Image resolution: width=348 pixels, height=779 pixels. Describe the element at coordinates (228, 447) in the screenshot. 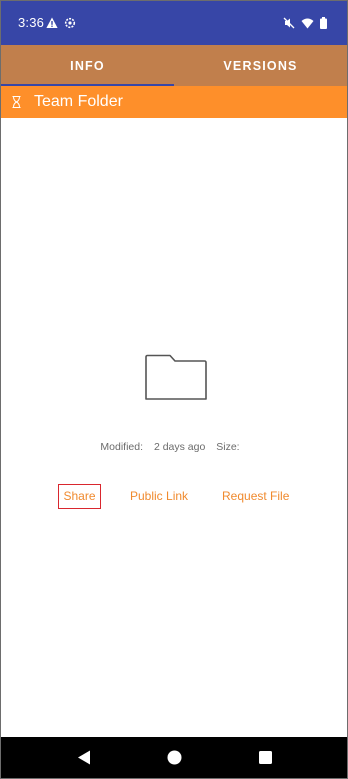

I see `size-label: Size:` at that location.